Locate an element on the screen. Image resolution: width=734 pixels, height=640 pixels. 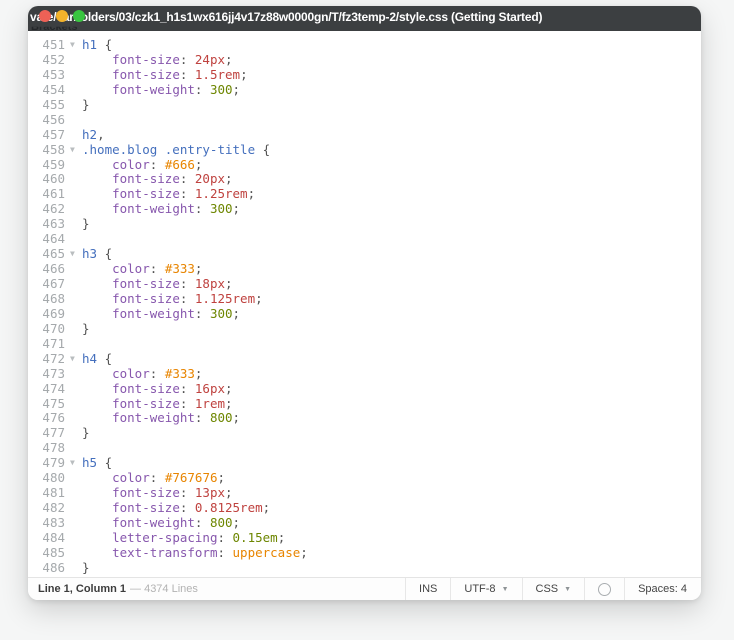
line-number: 486 is located at coordinates (53, 567).